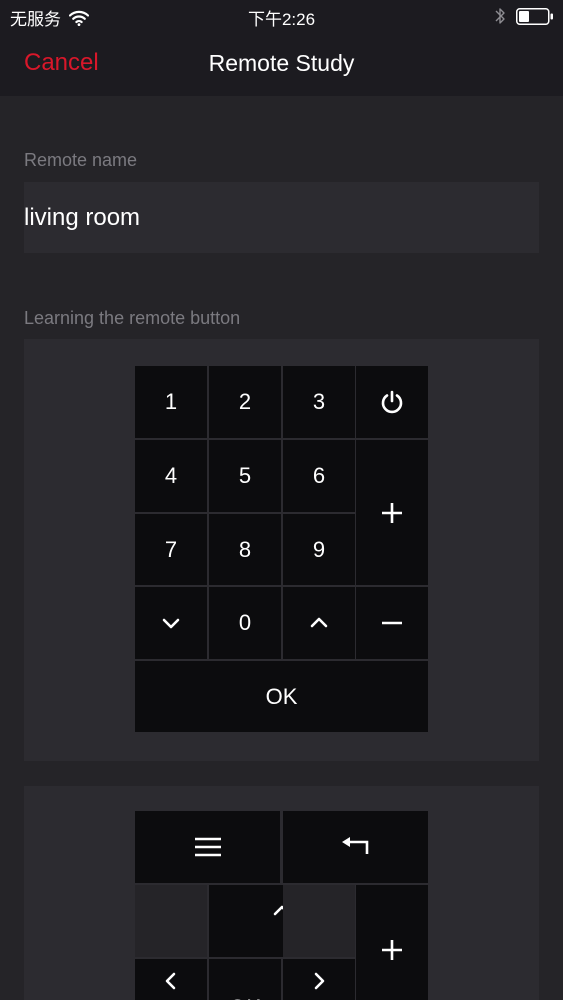 The height and width of the screenshot is (1000, 563). Describe the element at coordinates (500, 16) in the screenshot. I see `bluetooth-icon` at that location.